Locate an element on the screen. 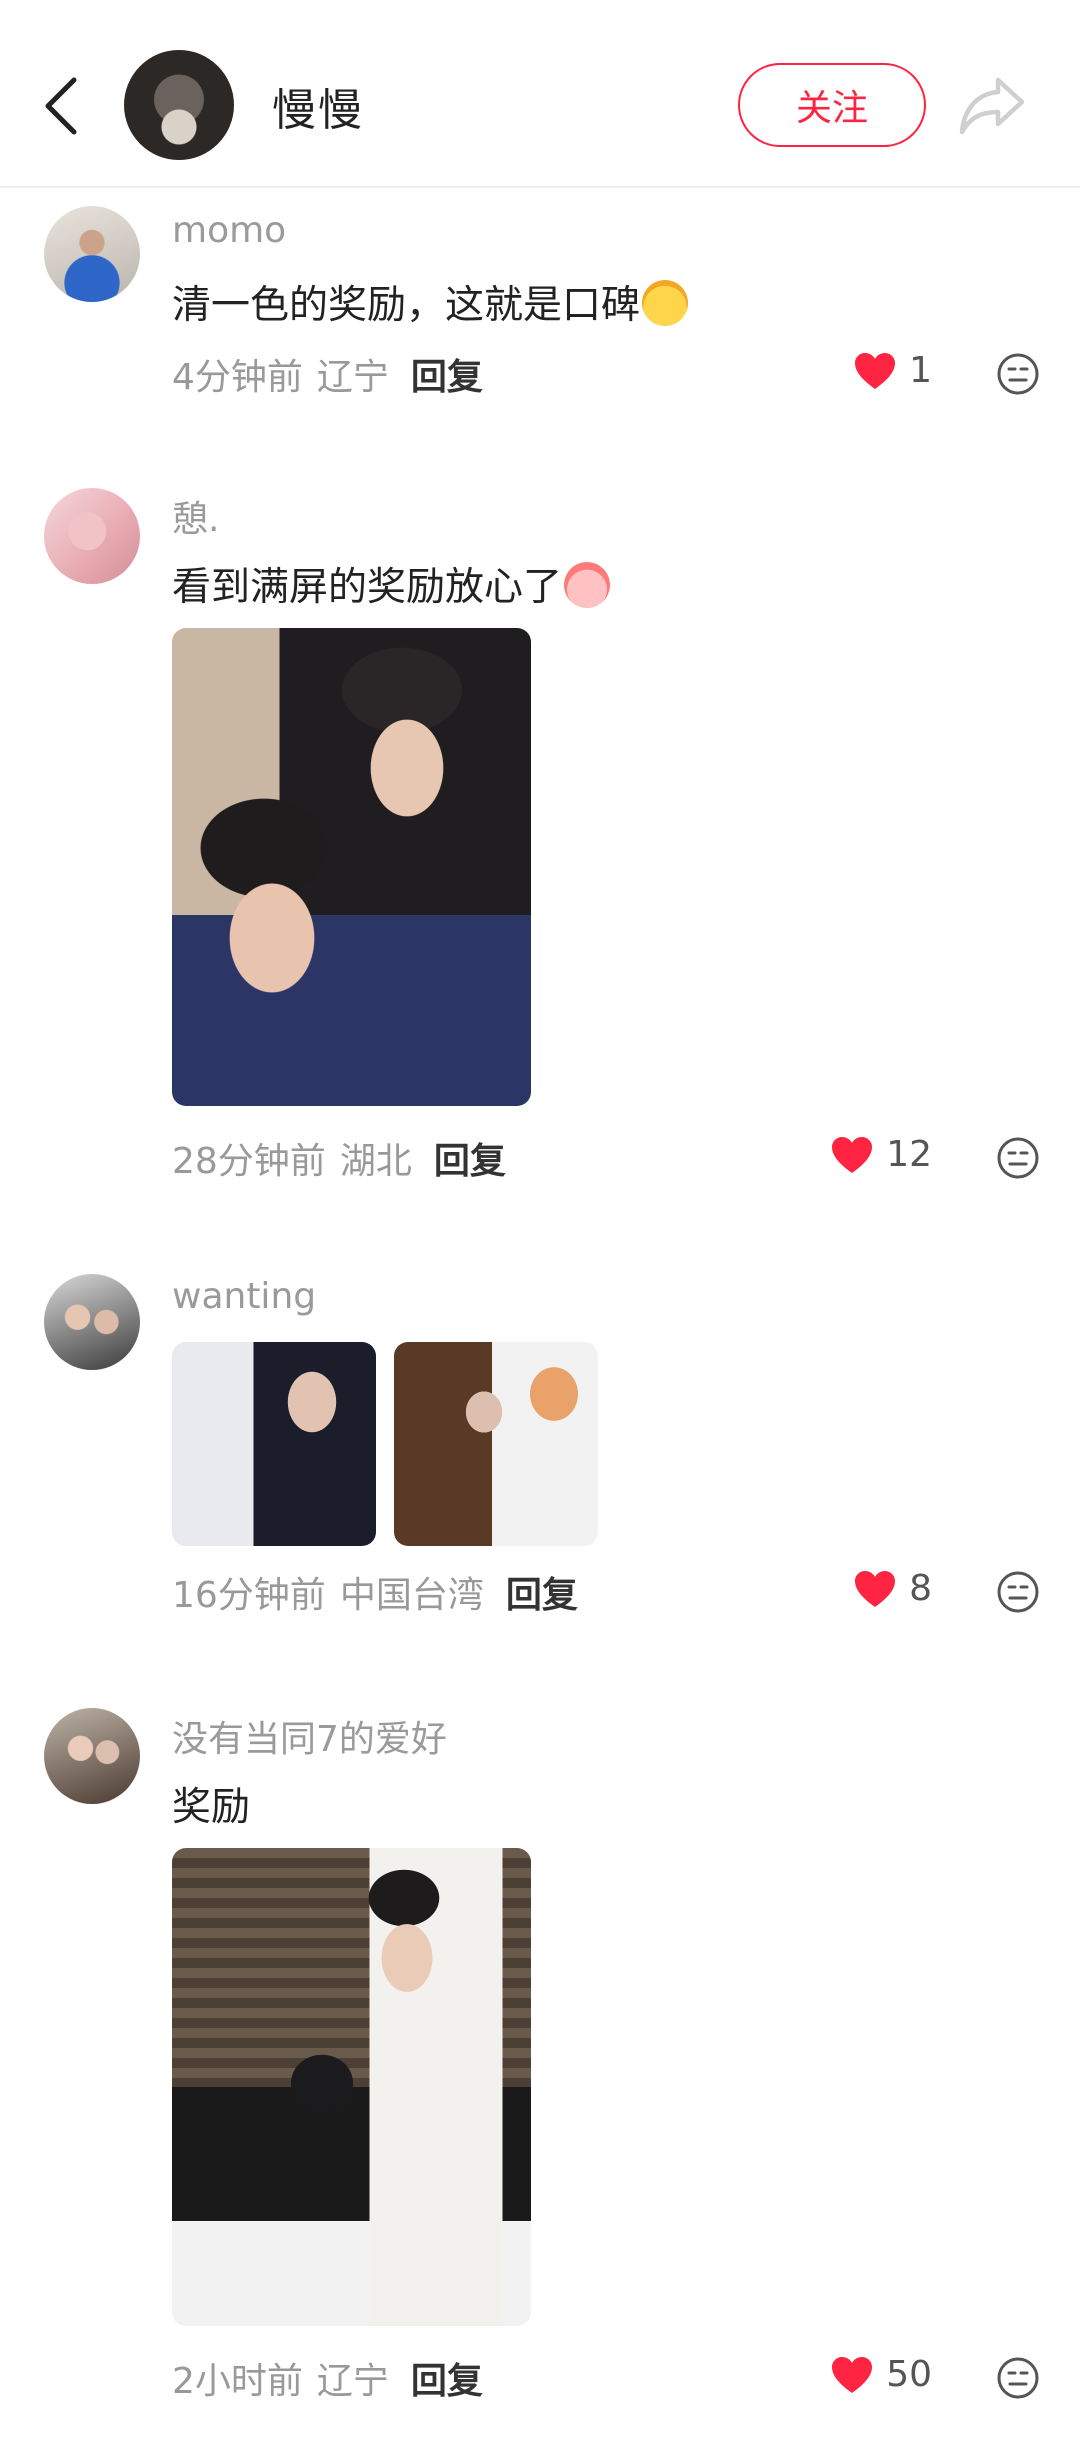 Image resolution: width=1080 pixels, height=2456 pixels. like-count: 8 is located at coordinates (920, 1588).